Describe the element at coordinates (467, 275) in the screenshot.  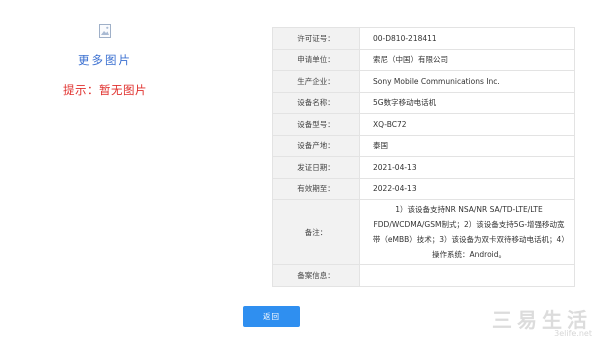
I see `filing-info-value` at that location.